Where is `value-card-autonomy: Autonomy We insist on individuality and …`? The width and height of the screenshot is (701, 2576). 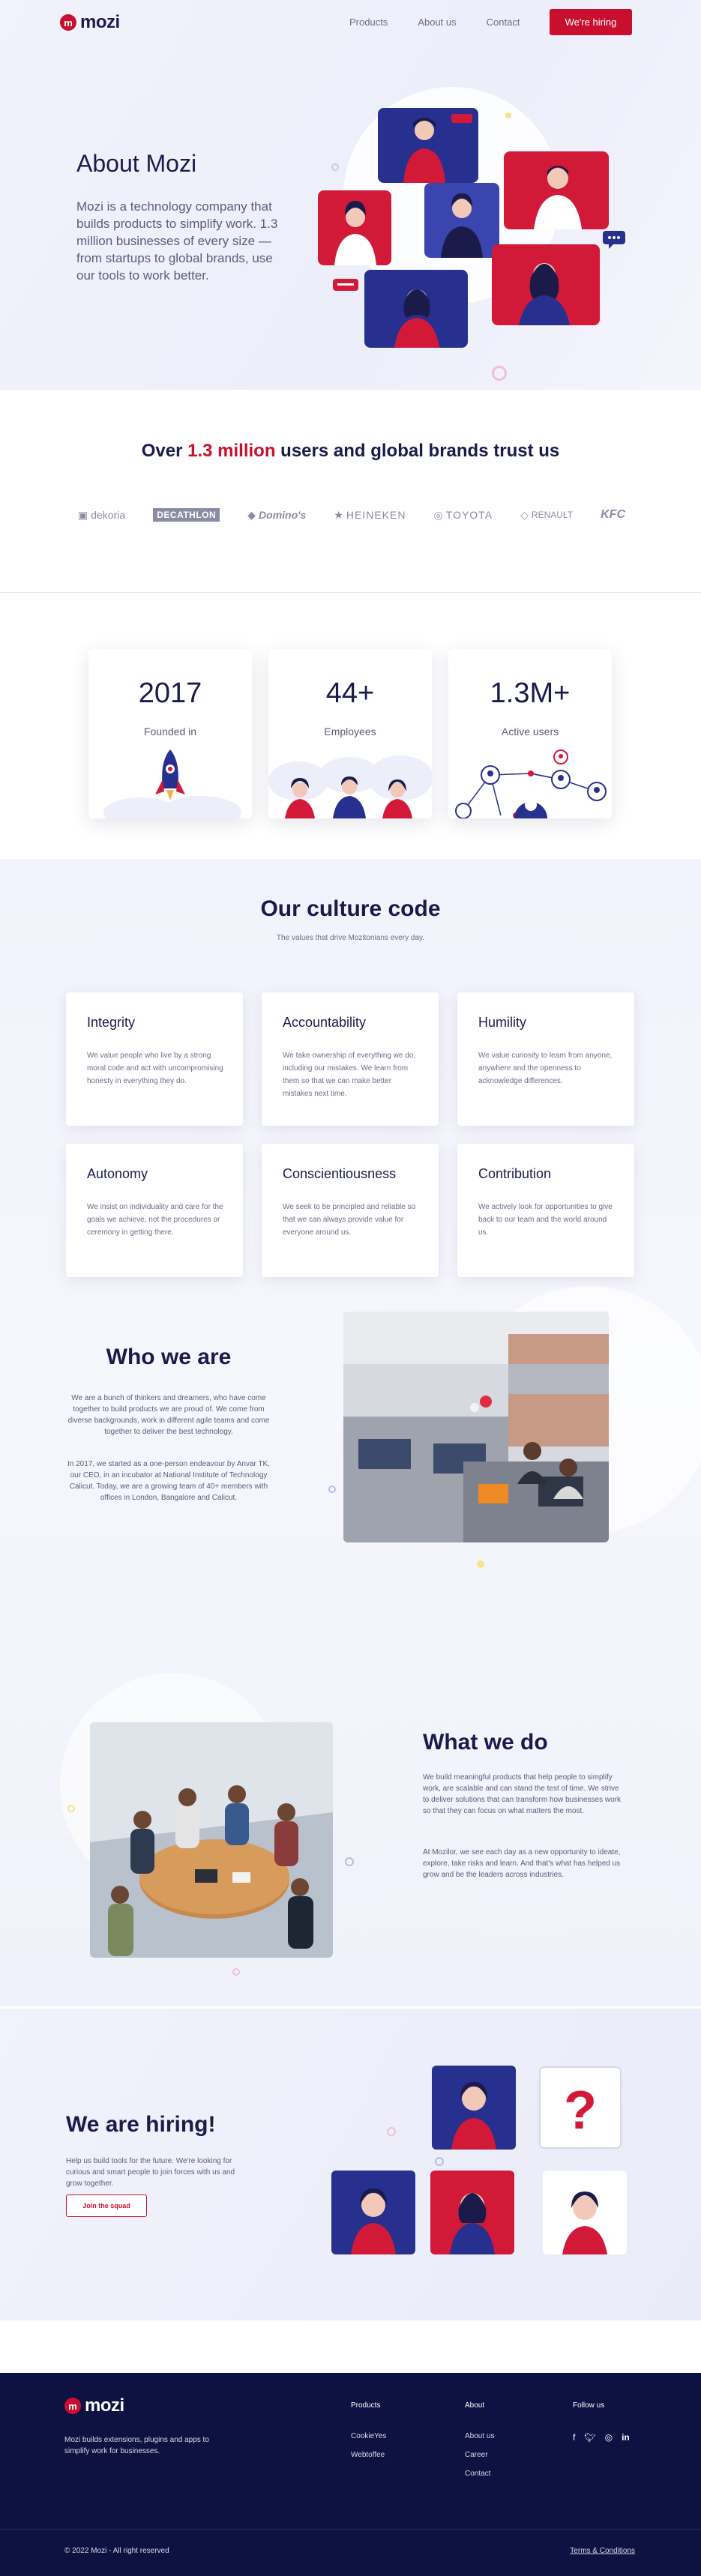 value-card-autonomy: Autonomy We insist on individuality and … is located at coordinates (155, 1211).